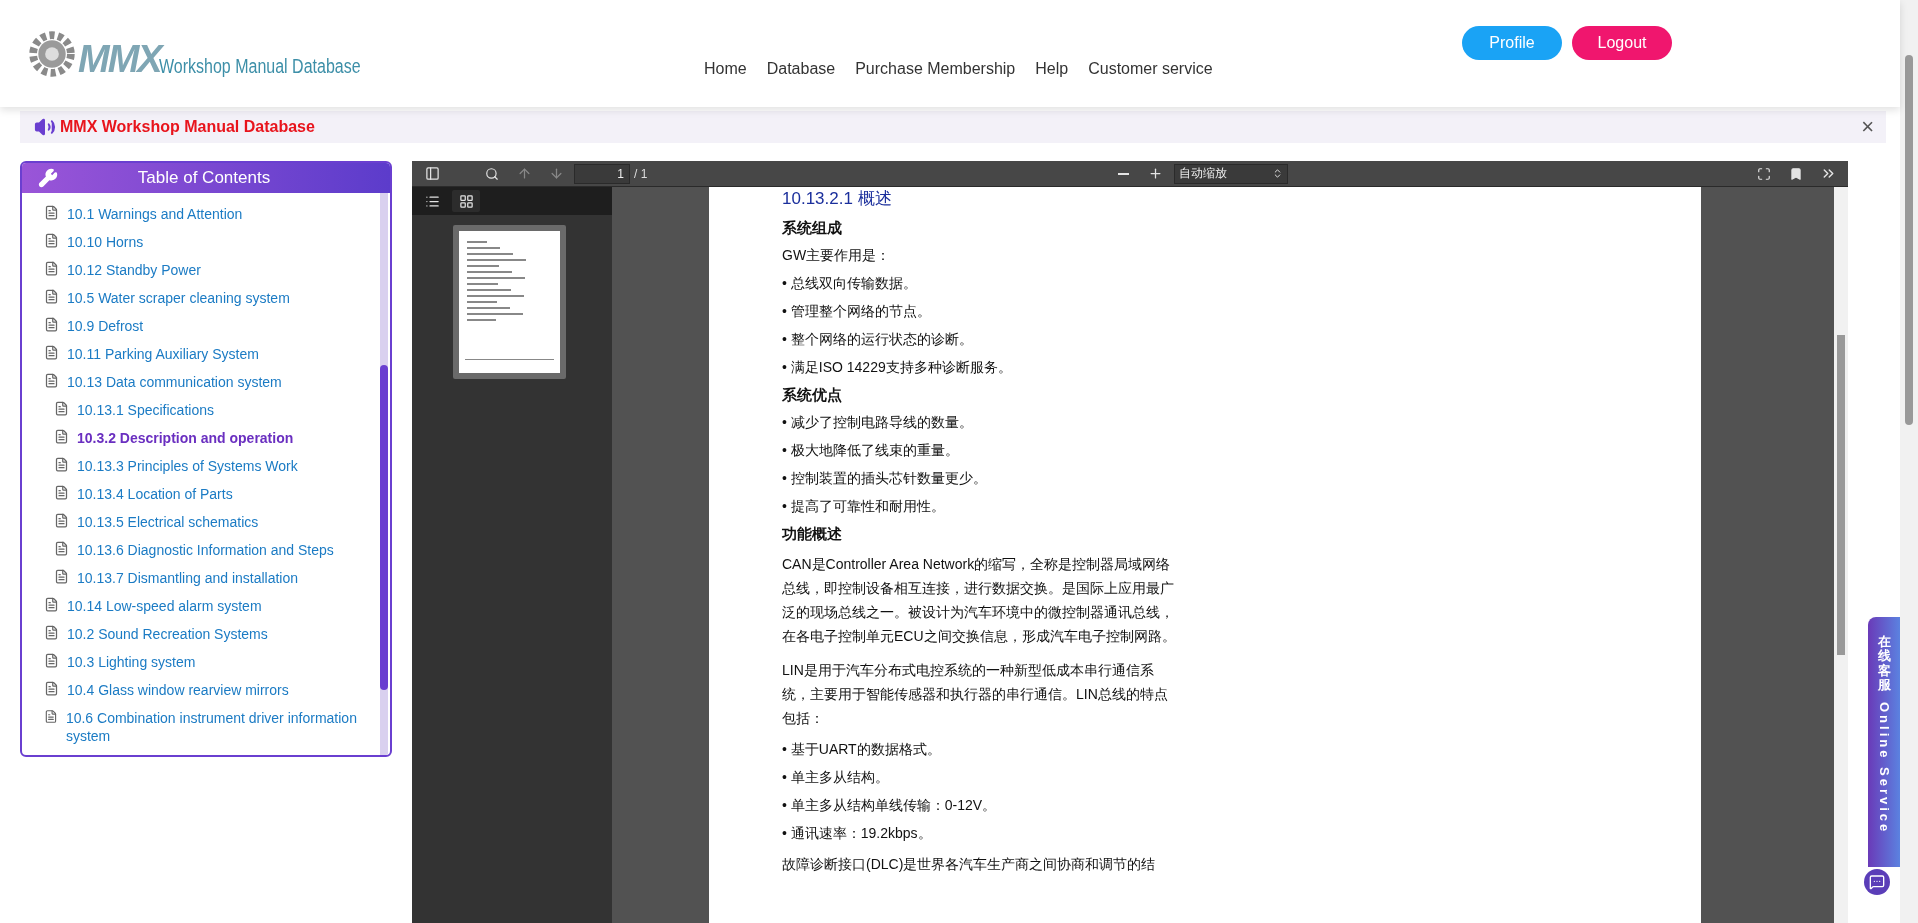 This screenshot has width=1918, height=923. Describe the element at coordinates (432, 173) in the screenshot. I see `sidebar-icon` at that location.